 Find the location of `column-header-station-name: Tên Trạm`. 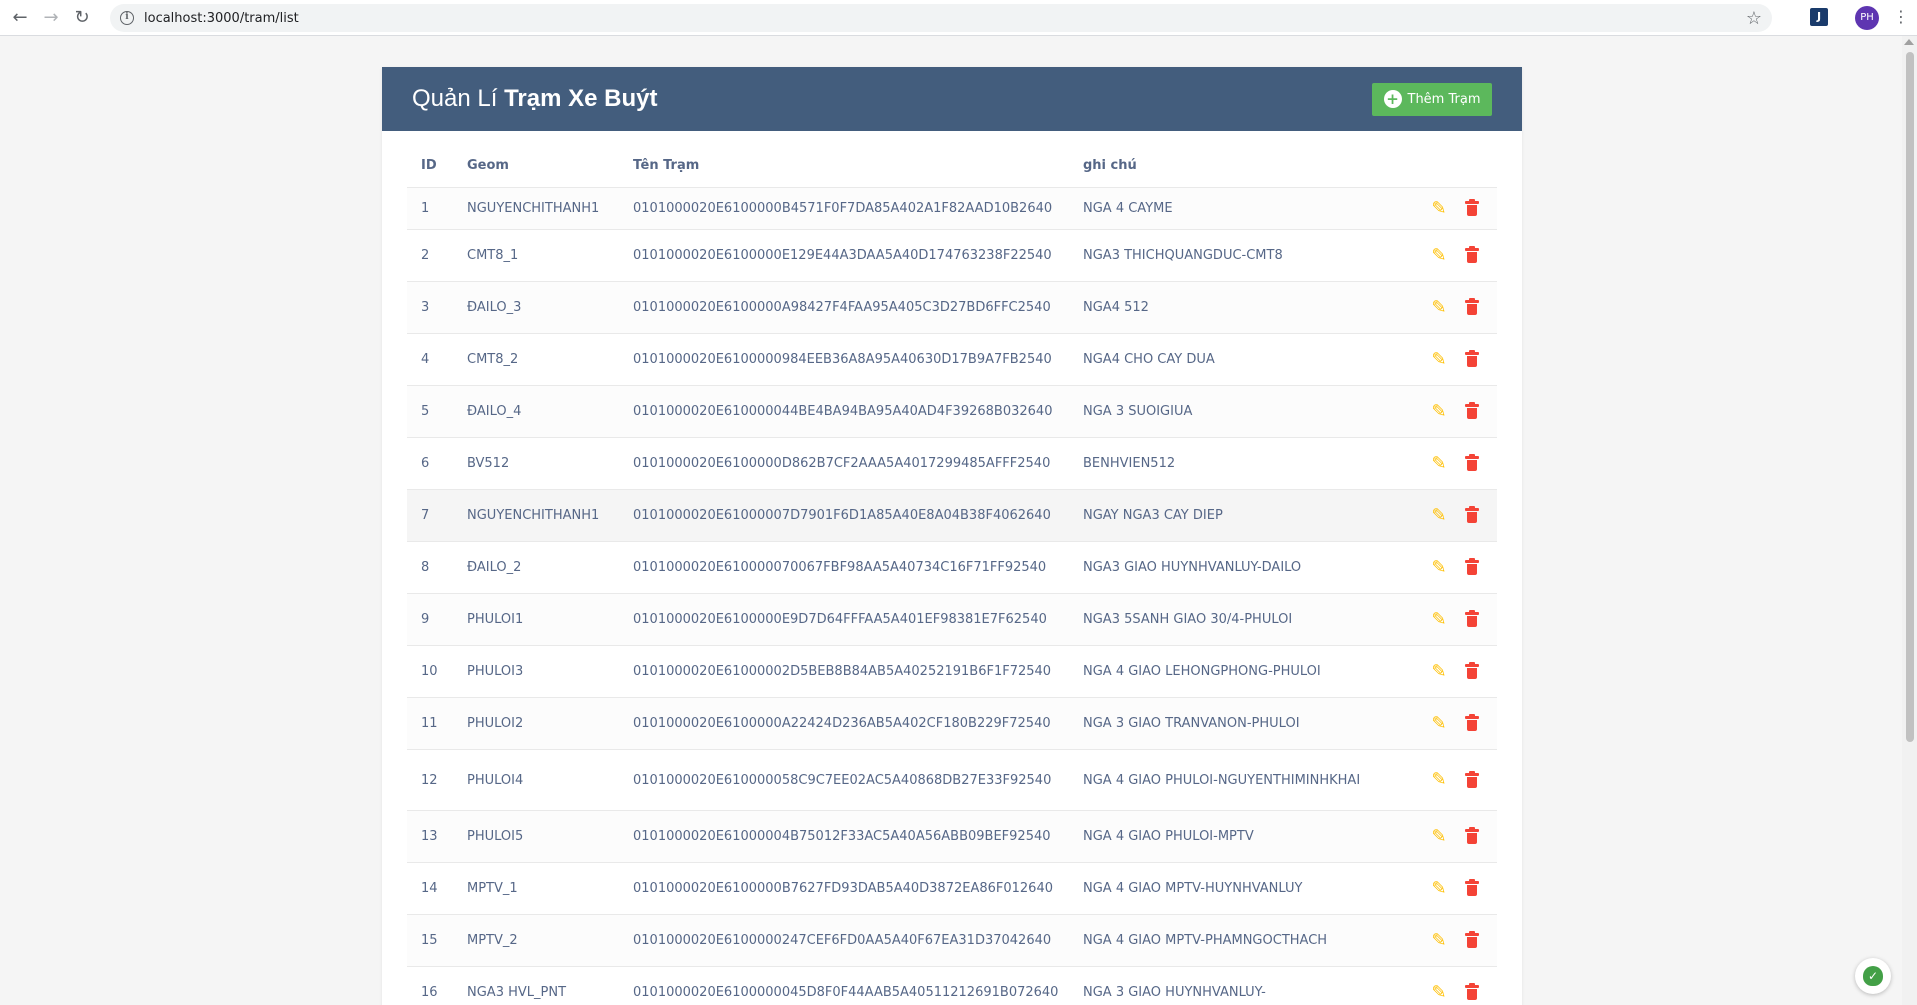

column-header-station-name: Tên Trạm is located at coordinates (666, 165).